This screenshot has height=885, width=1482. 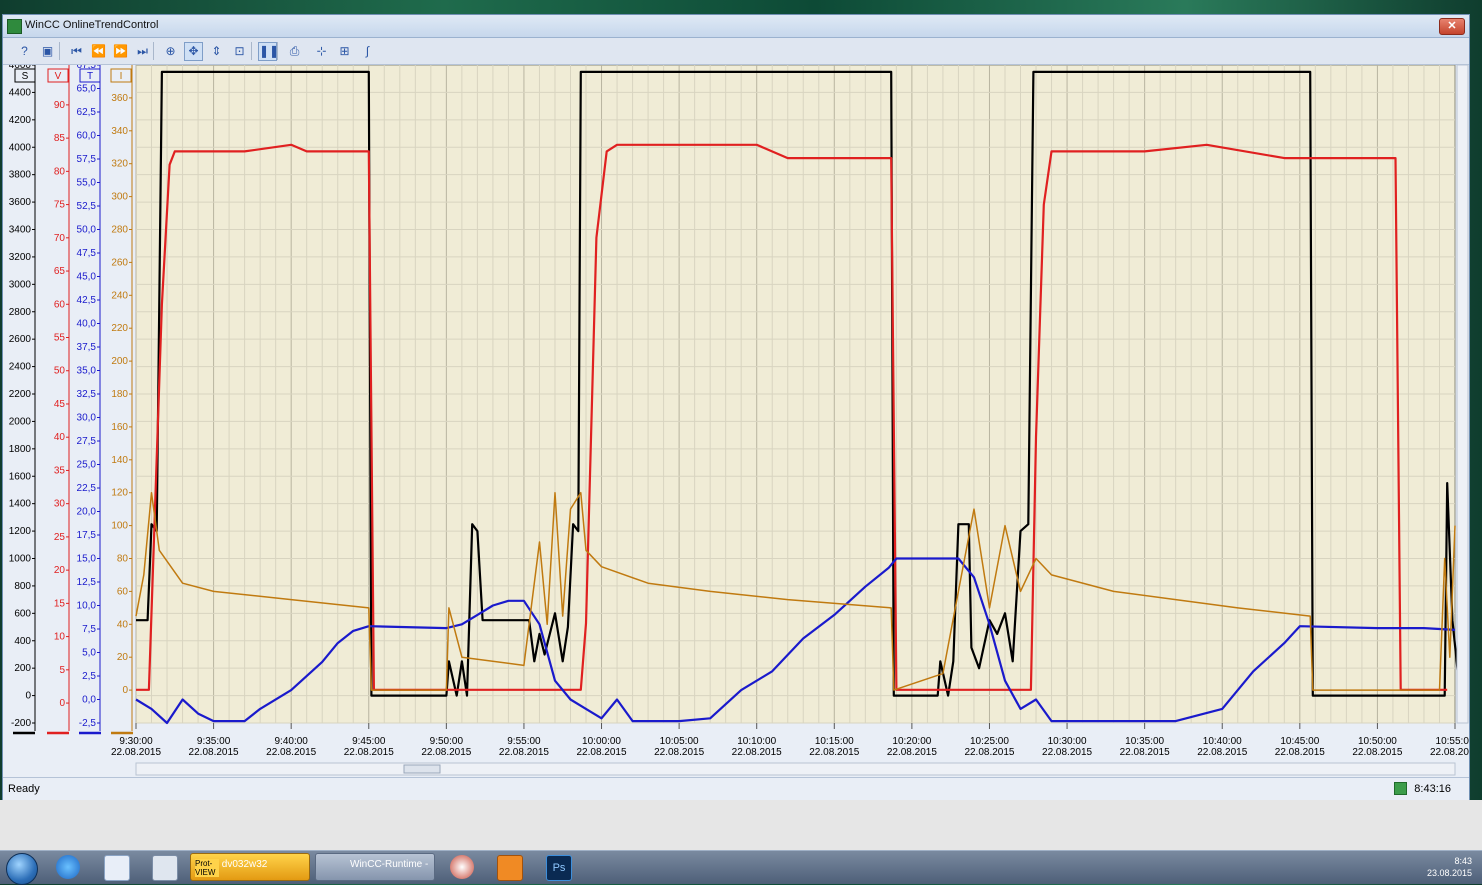 What do you see at coordinates (89, 700) in the screenshot?
I see `axis-tick-label: 0,0` at bounding box center [89, 700].